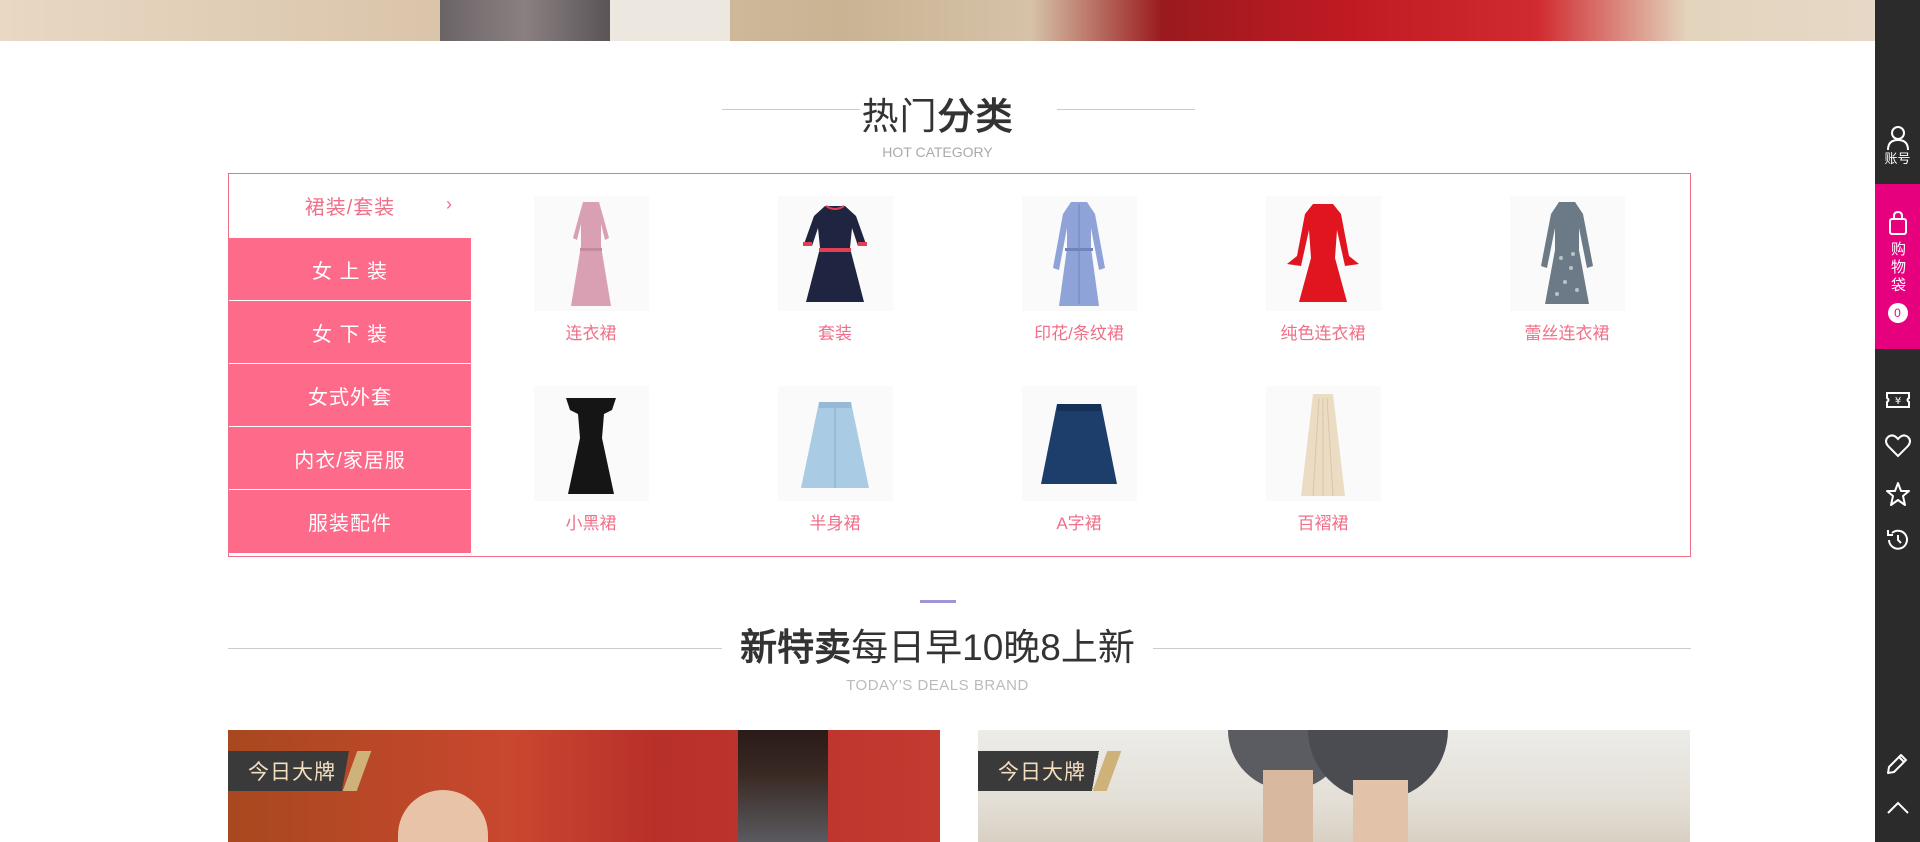 The height and width of the screenshot is (842, 1920). I want to click on section-title: 新特卖每日早10晚8上新, so click(937, 644).